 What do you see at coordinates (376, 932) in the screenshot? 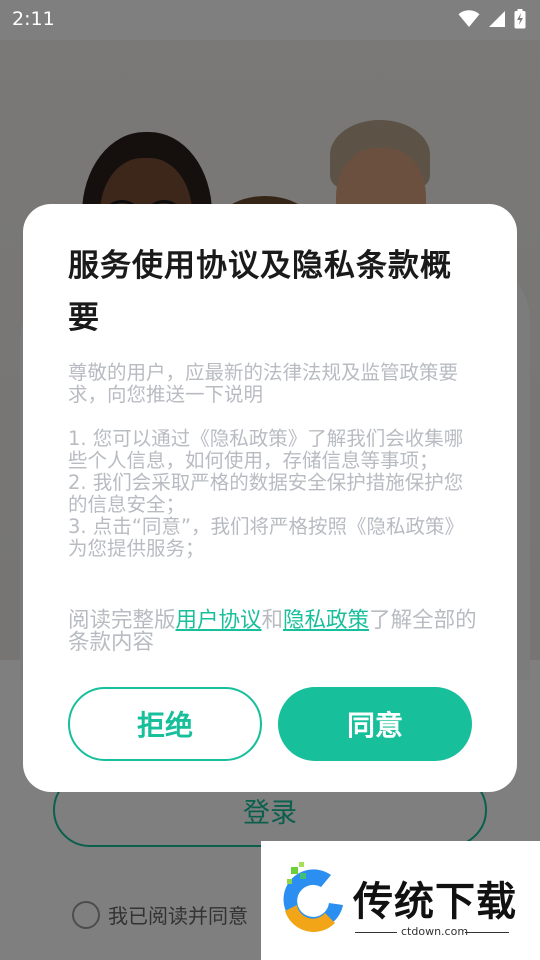
I see `watermark-divider-left` at bounding box center [376, 932].